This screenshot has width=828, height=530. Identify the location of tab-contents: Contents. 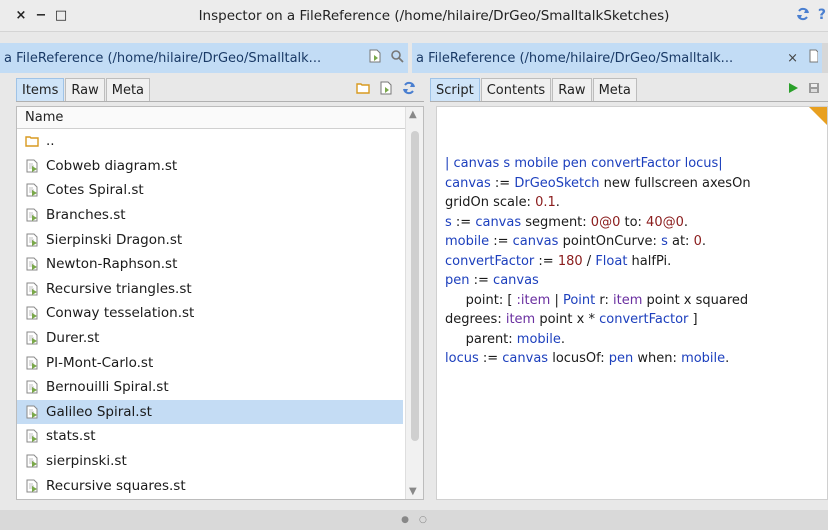
(516, 89).